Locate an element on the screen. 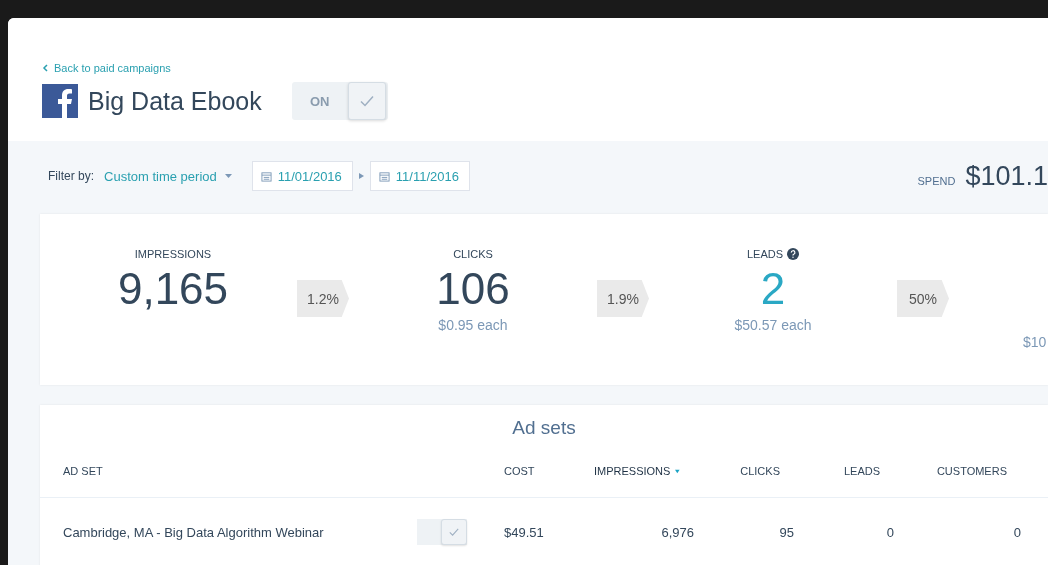 Image resolution: width=1048 pixels, height=565 pixels. column-header: IMPRESSIONS is located at coordinates (644, 471).